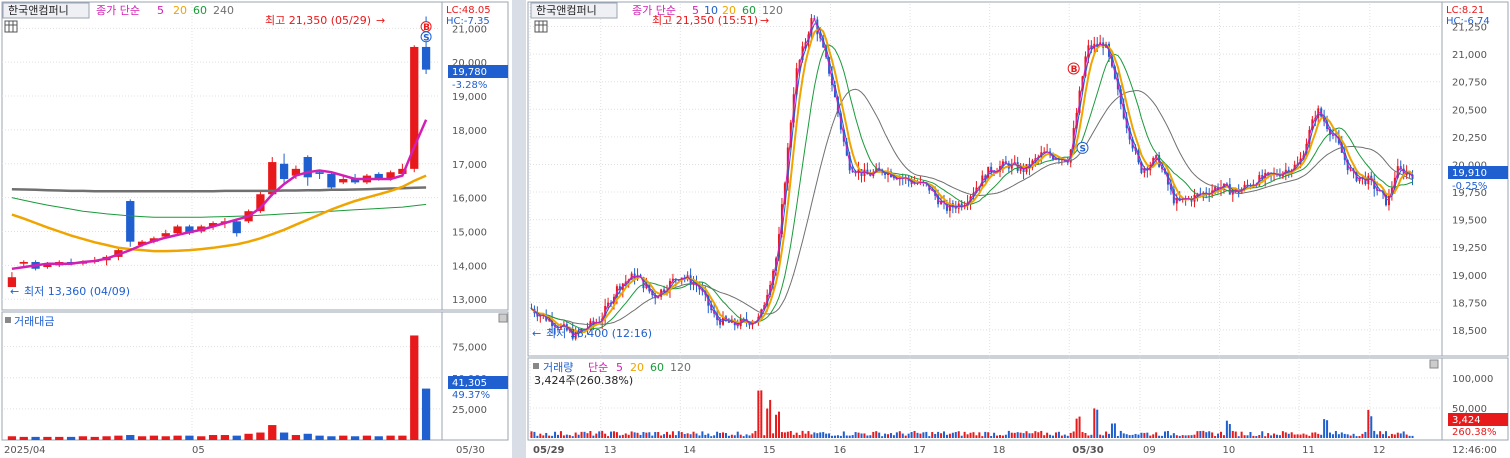 This screenshot has width=1510, height=458. What do you see at coordinates (680, 367) in the screenshot?
I see `right-volume-legend-ma120: 120` at bounding box center [680, 367].